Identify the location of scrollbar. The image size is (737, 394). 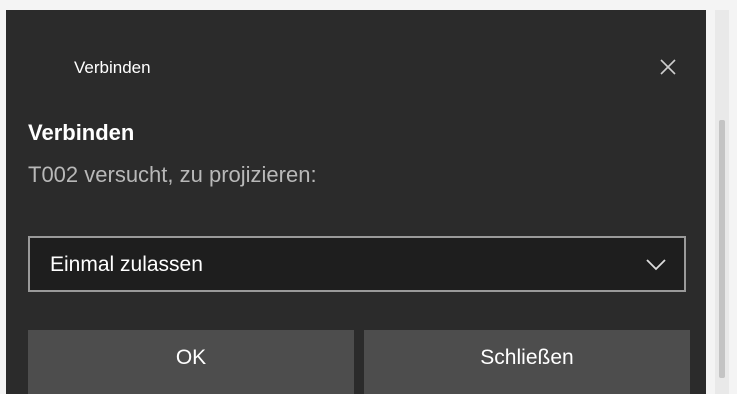
(721, 202).